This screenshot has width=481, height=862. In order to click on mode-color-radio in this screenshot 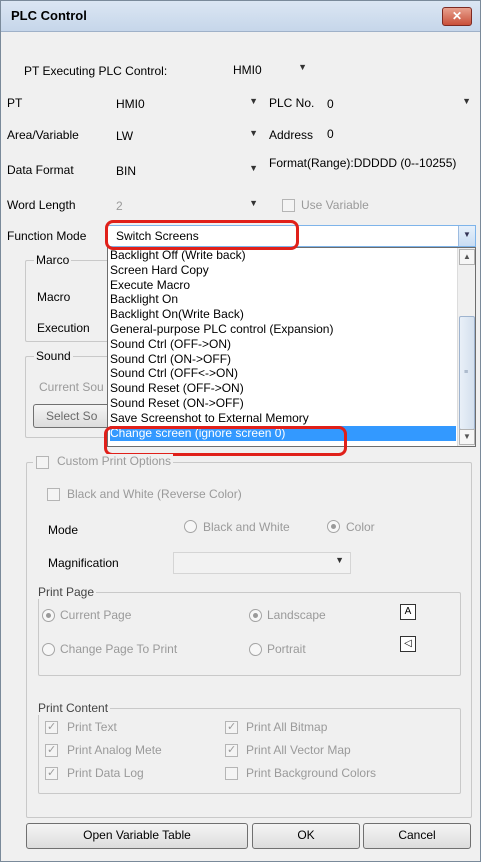, I will do `click(333, 526)`.